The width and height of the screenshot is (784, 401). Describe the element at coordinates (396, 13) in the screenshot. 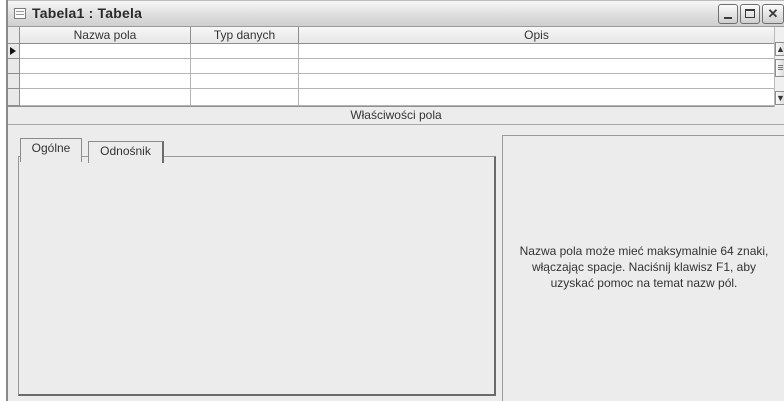

I see `title-bar: Tabela1 : Tabela ✕` at that location.